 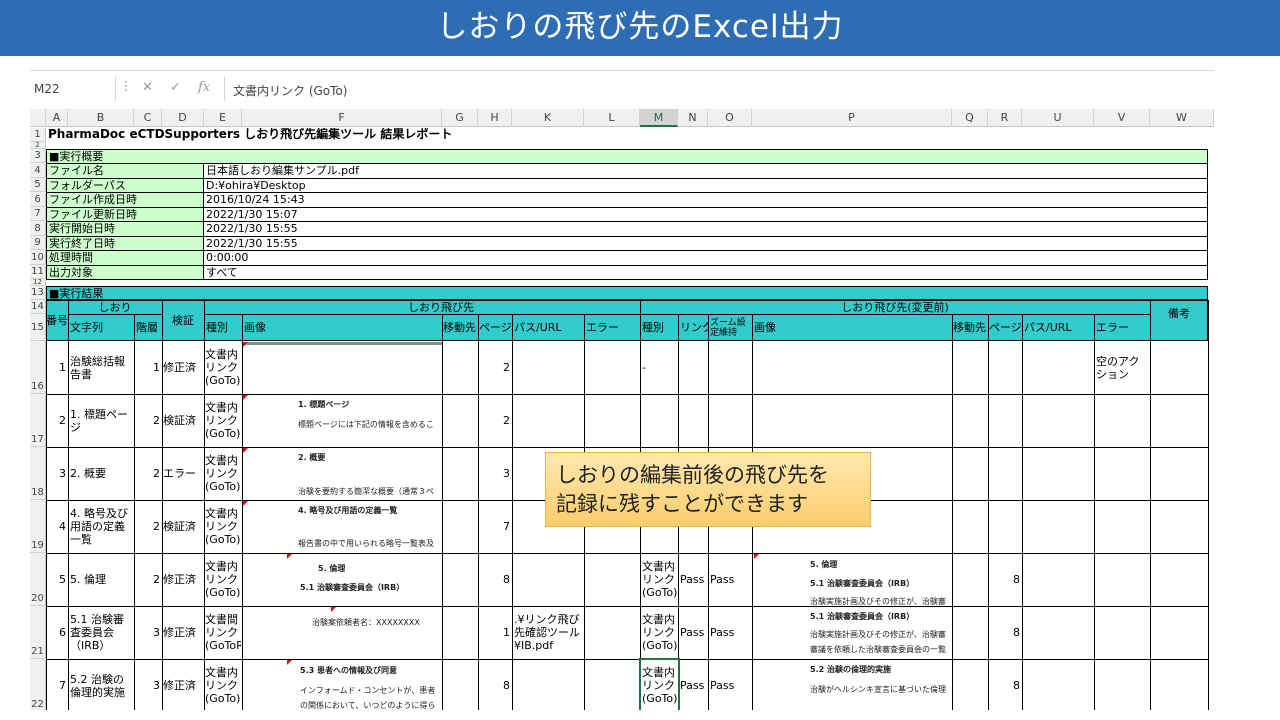 What do you see at coordinates (101, 118) in the screenshot?
I see `column-header: B` at bounding box center [101, 118].